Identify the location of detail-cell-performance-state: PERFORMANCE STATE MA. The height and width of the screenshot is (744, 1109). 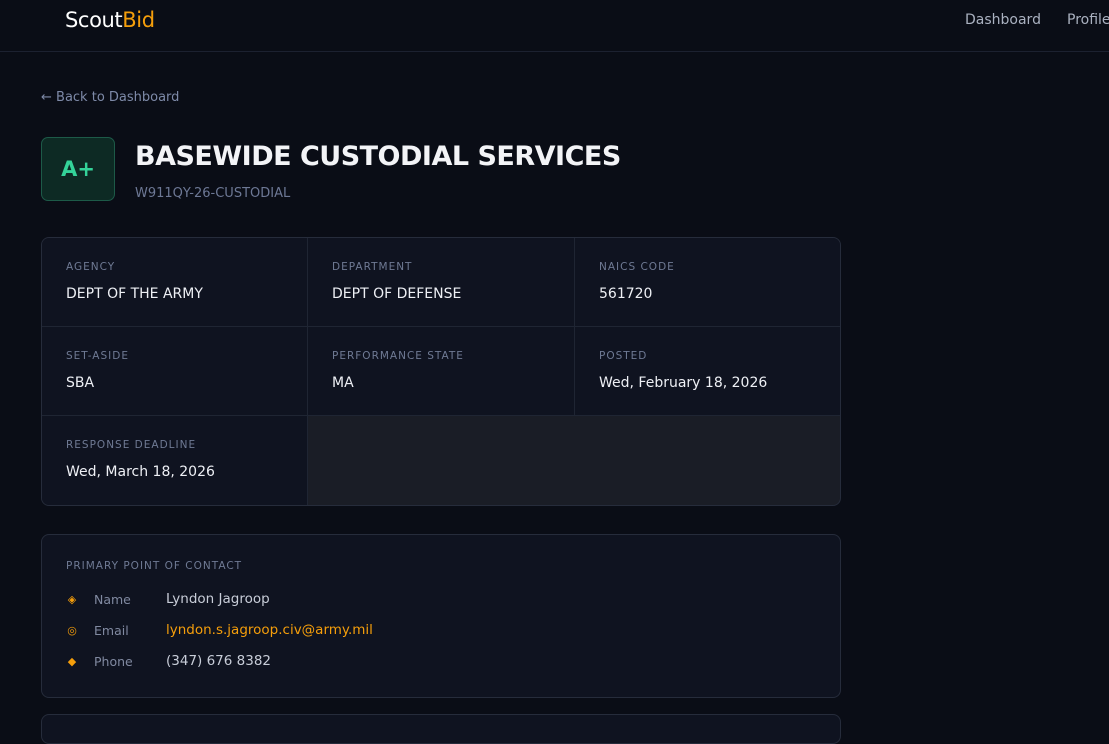
(441, 371).